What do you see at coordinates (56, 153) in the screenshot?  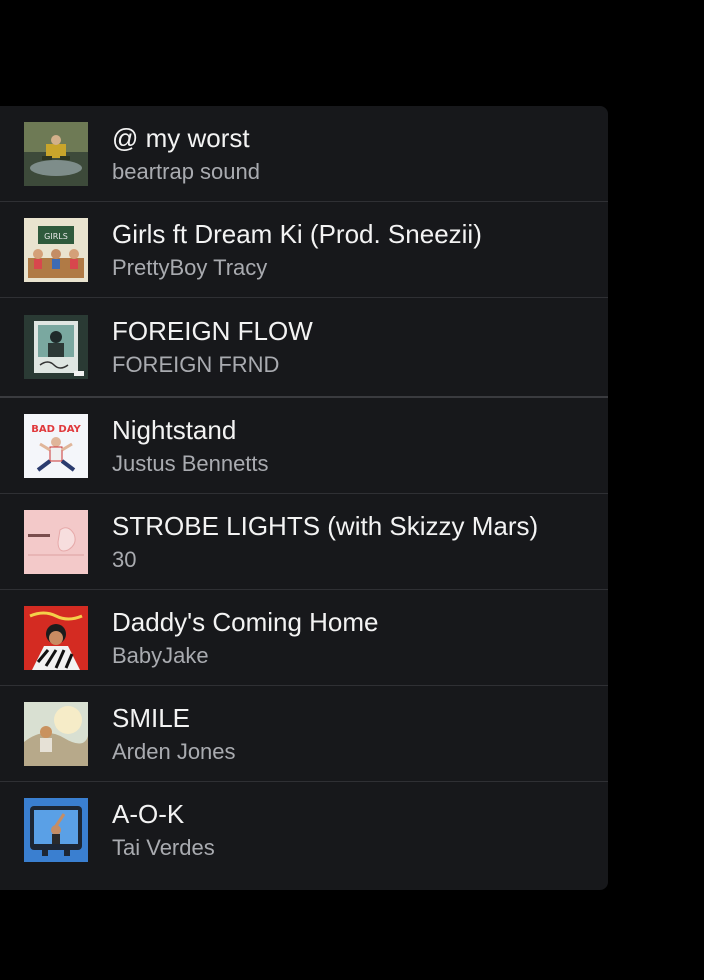 I see `album-art-swamp-icon` at bounding box center [56, 153].